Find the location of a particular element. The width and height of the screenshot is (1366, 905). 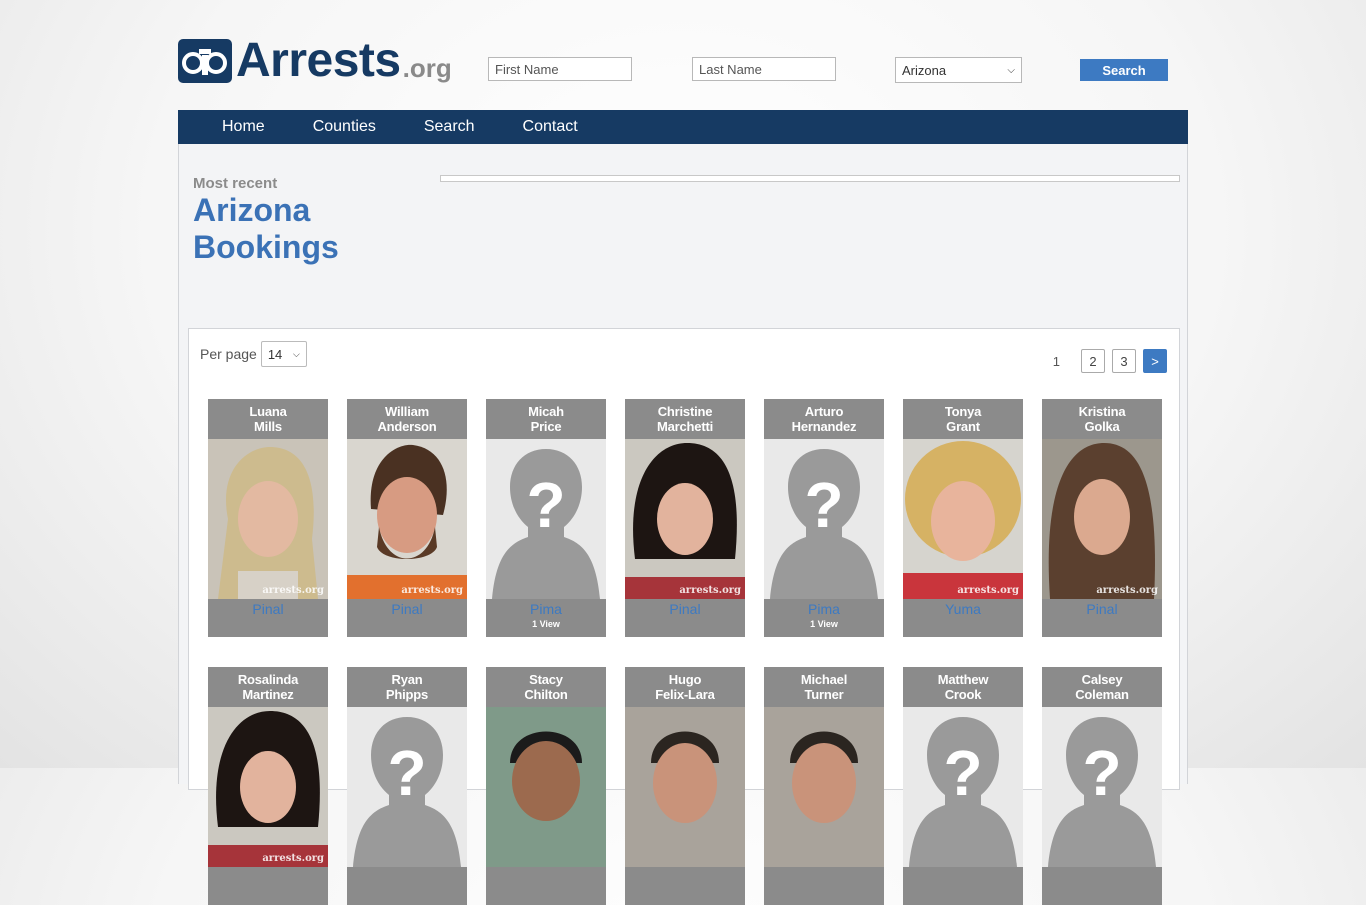

person-name: Kristina Golka is located at coordinates (1102, 419).